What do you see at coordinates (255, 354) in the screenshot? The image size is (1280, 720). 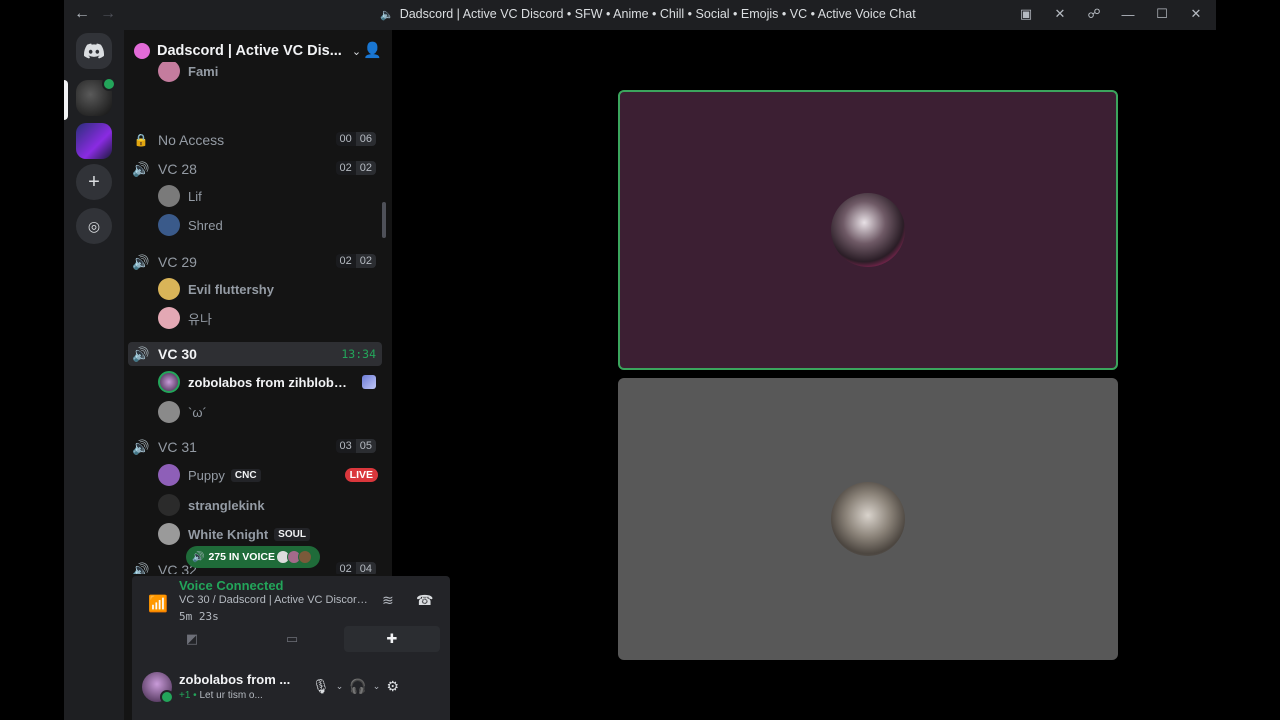 I see `channel-vc-30: 🔊 VC 30 13:34` at bounding box center [255, 354].